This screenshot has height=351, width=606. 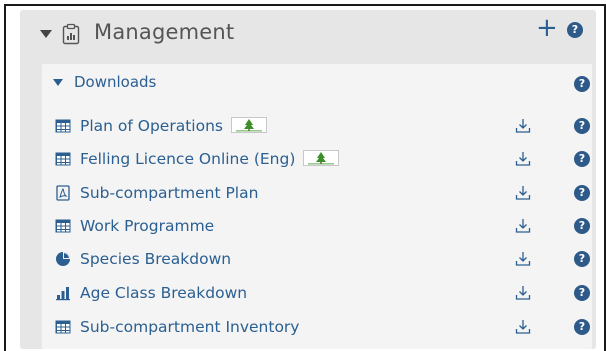 What do you see at coordinates (58, 82) in the screenshot?
I see `expand-caret-icon` at bounding box center [58, 82].